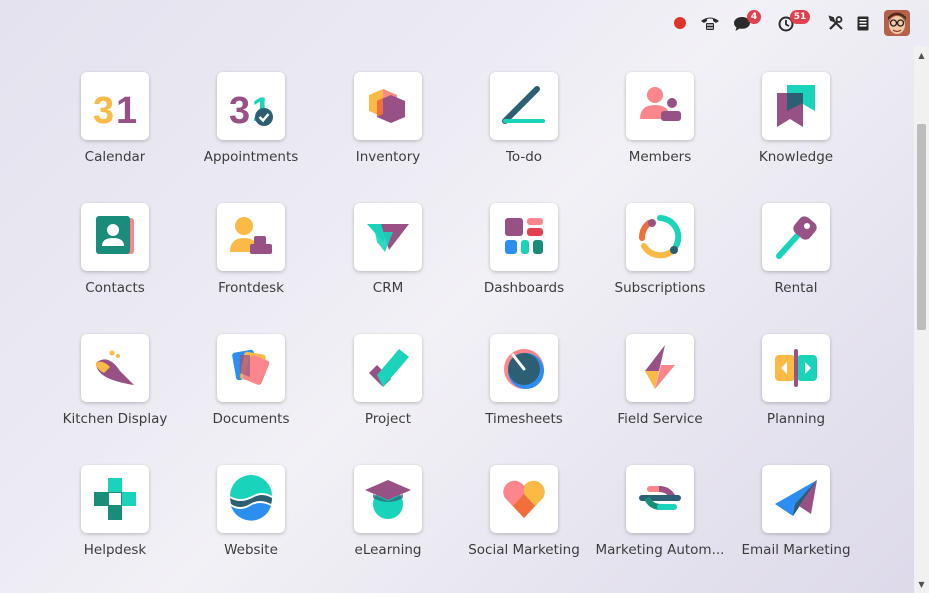 This screenshot has width=929, height=593. Describe the element at coordinates (388, 238) in the screenshot. I see `crm-icon` at that location.